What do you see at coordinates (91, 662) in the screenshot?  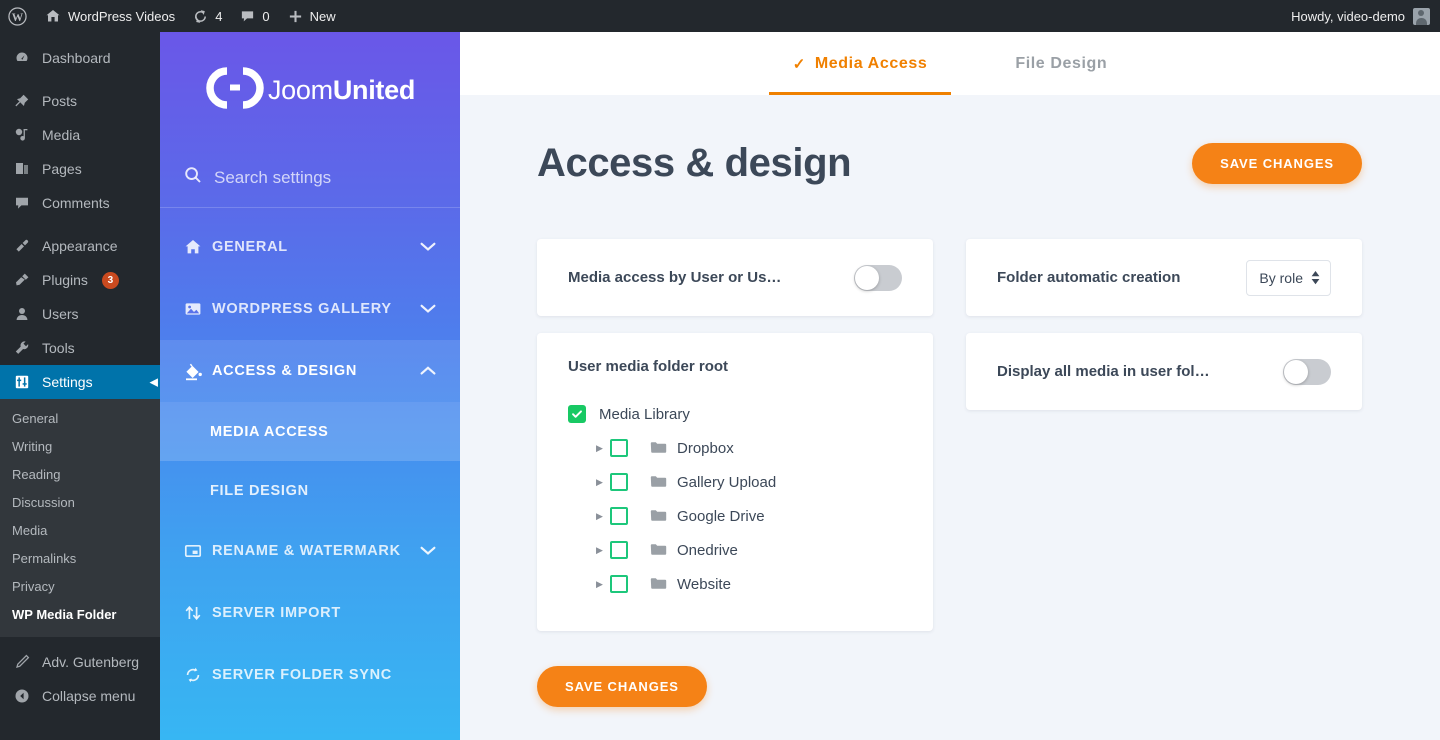 I see `sidebar-item-label: Adv. Gutenberg` at bounding box center [91, 662].